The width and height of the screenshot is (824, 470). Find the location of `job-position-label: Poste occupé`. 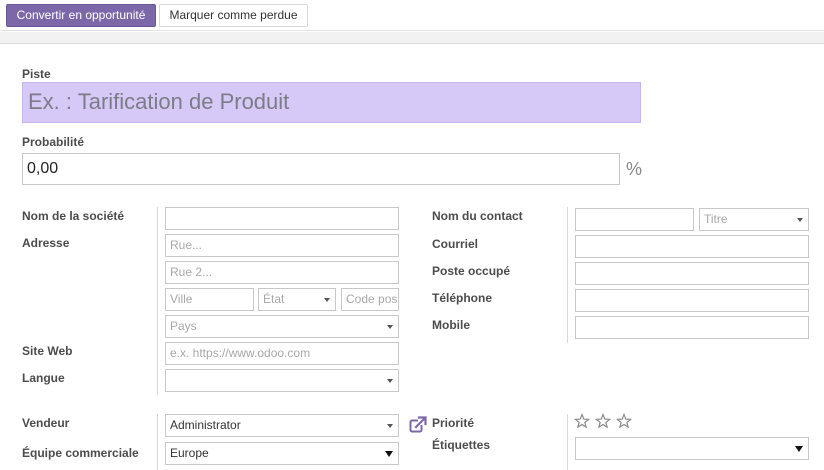

job-position-label: Poste occupé is located at coordinates (471, 271).